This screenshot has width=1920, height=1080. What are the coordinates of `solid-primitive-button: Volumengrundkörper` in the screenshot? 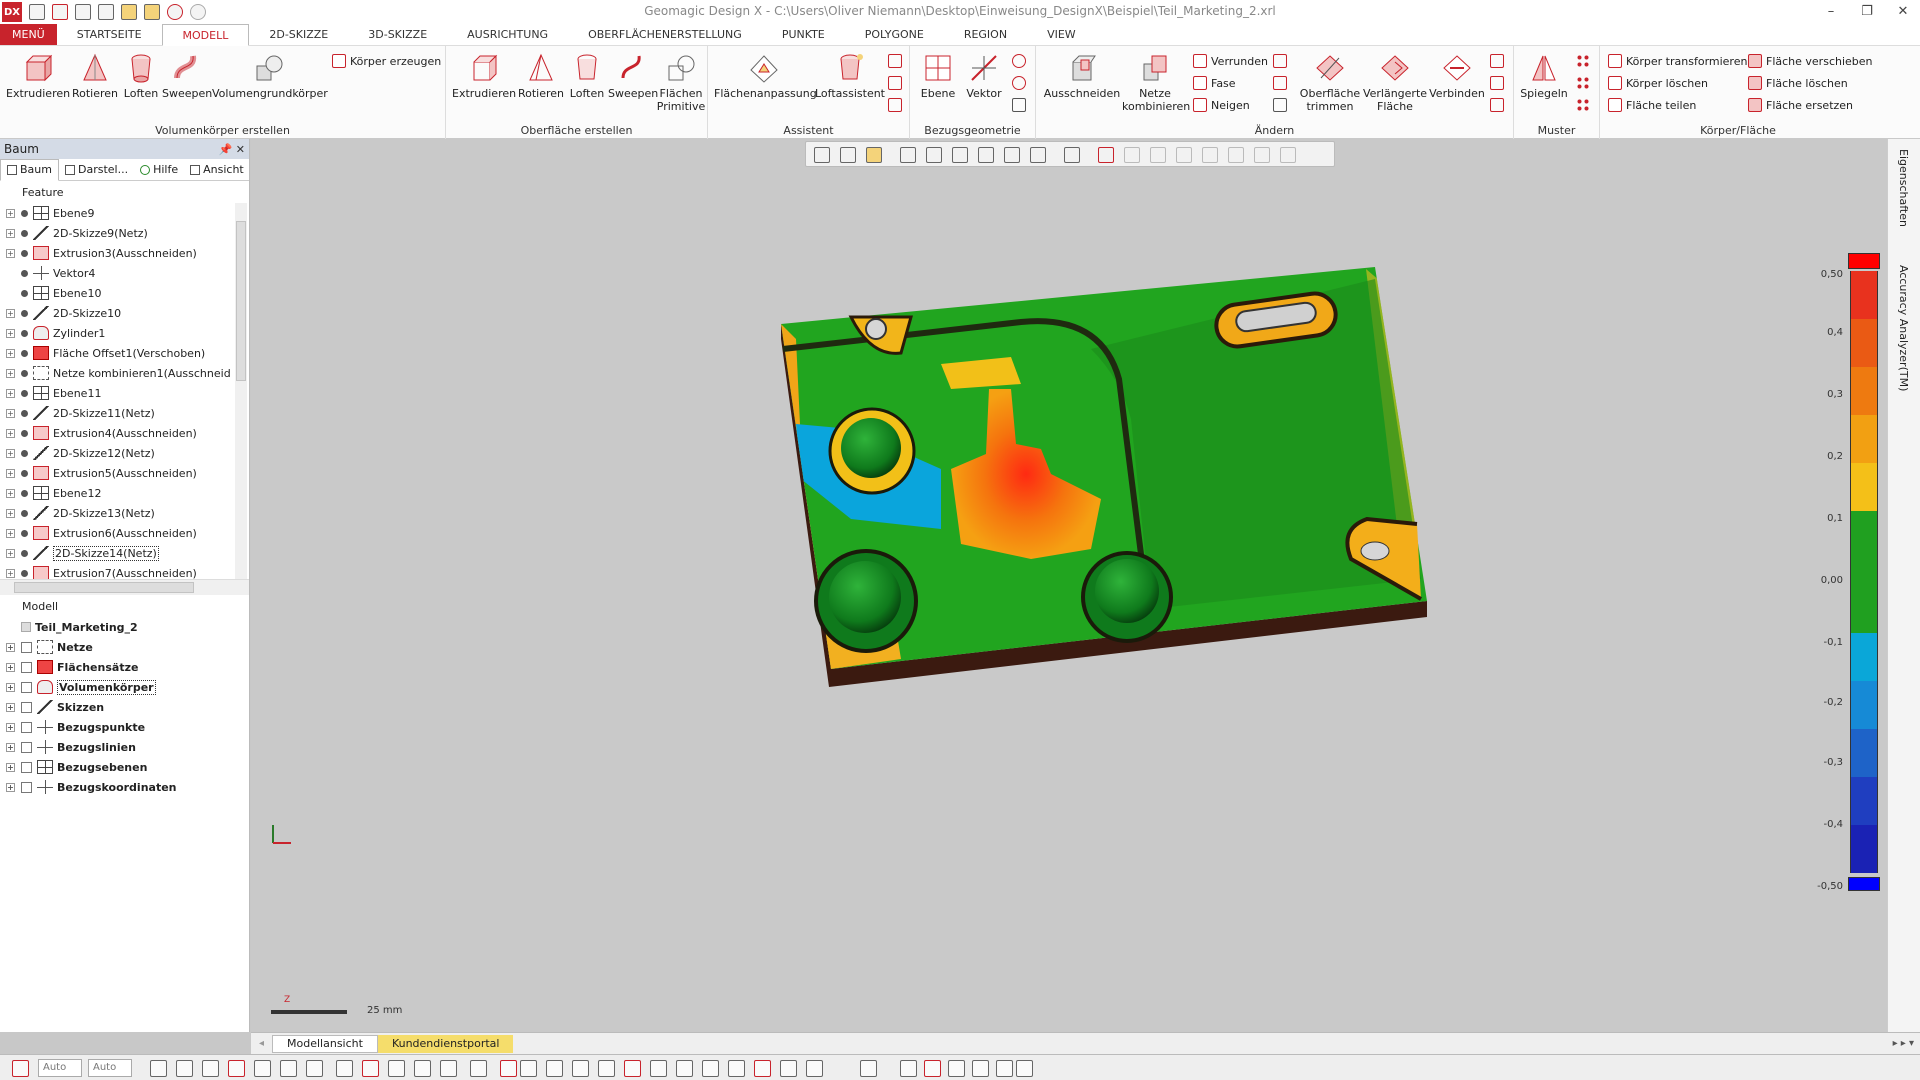 It's located at (270, 76).